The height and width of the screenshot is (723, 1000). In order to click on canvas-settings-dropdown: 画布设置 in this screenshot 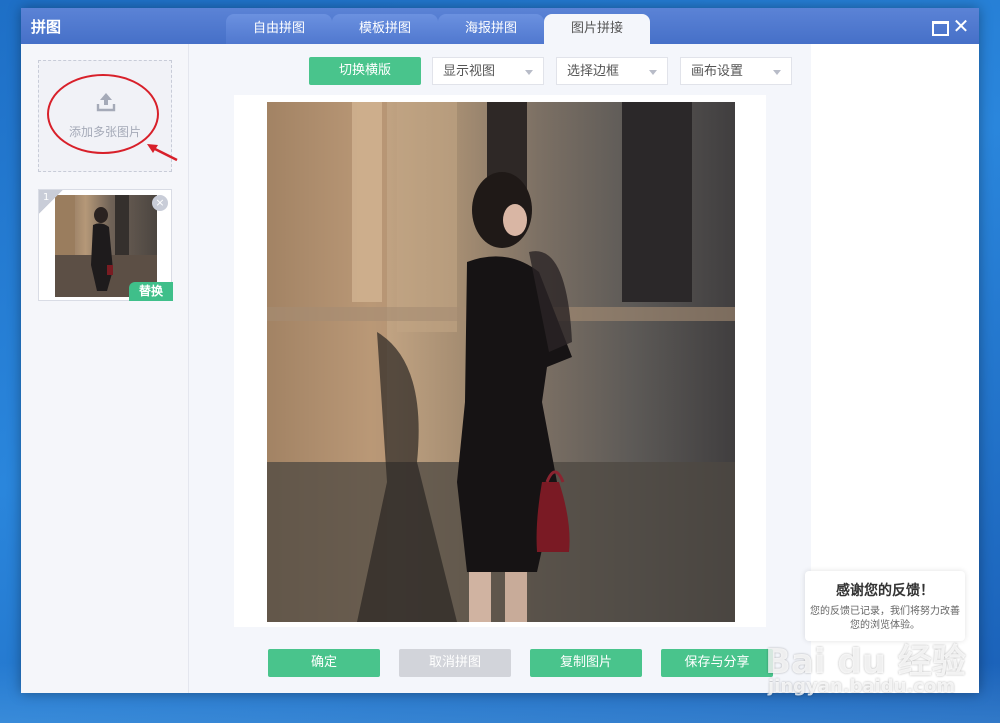, I will do `click(736, 71)`.